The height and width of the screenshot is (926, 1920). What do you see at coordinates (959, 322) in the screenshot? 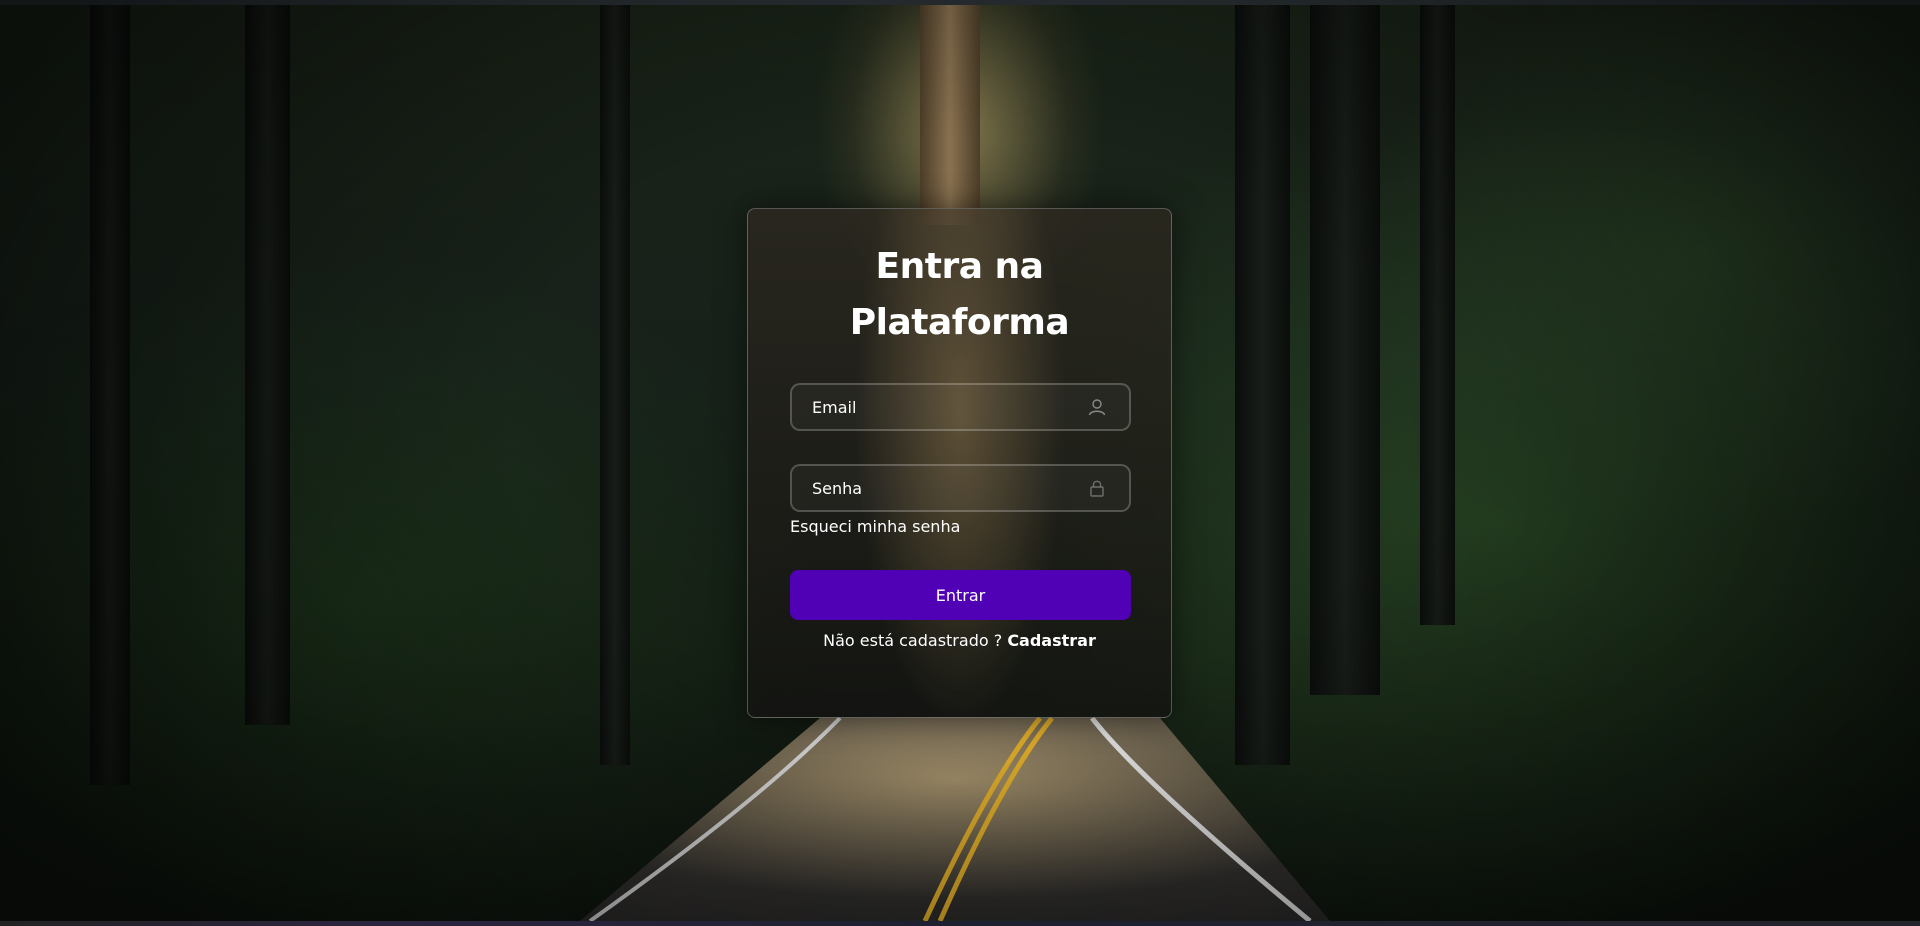
I see `login-title-line2: Plataforma` at bounding box center [959, 322].